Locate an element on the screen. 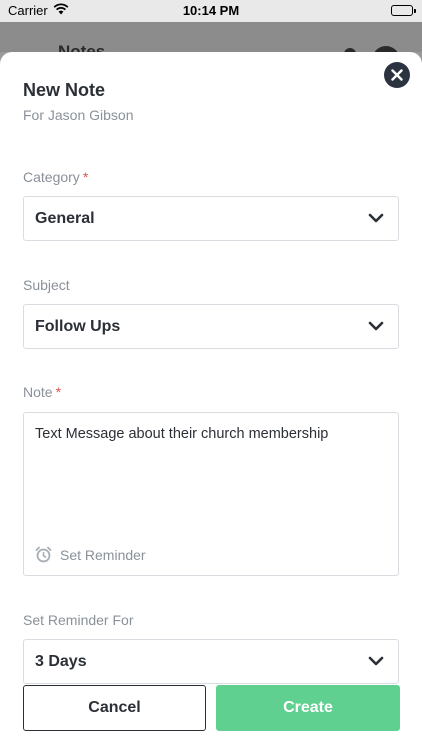 This screenshot has width=422, height=750. battery-icon is located at coordinates (403, 10).